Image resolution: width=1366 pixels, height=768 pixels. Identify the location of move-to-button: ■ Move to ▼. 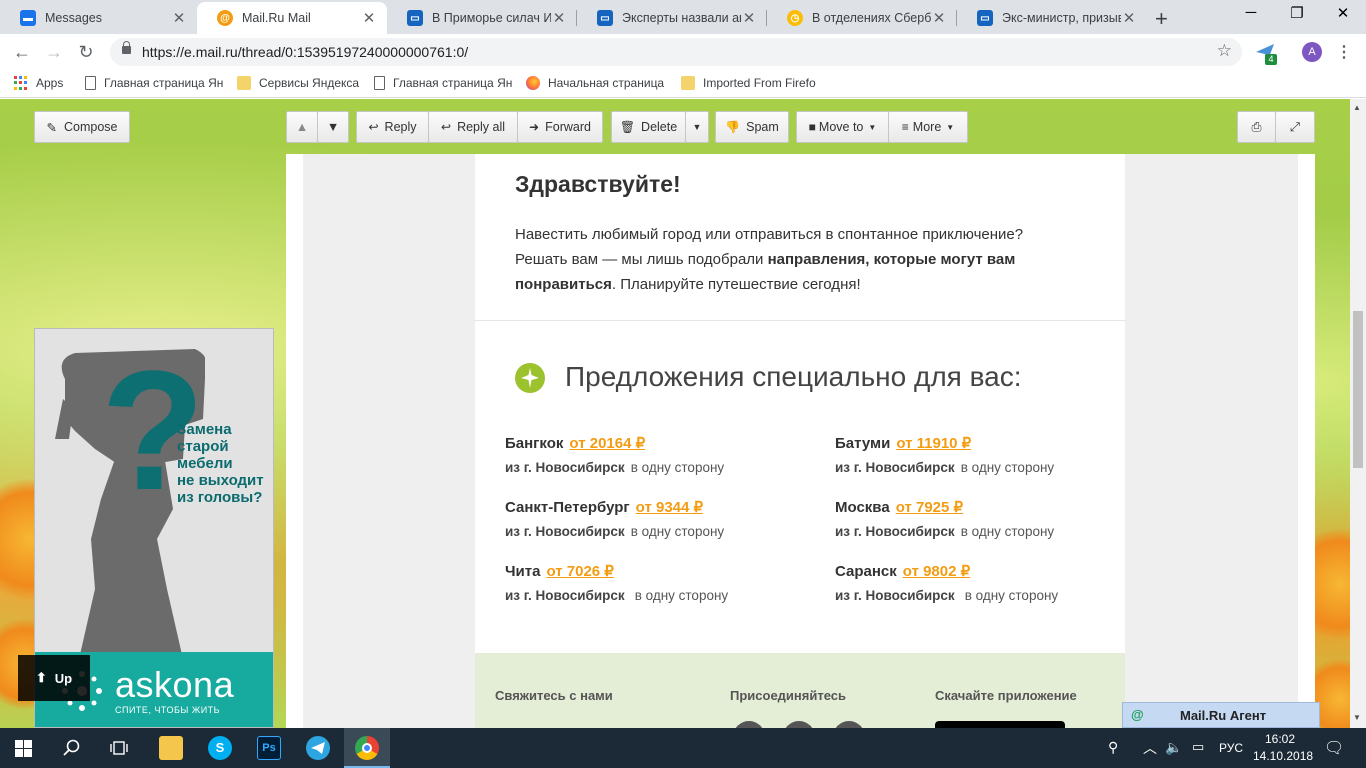
(842, 127).